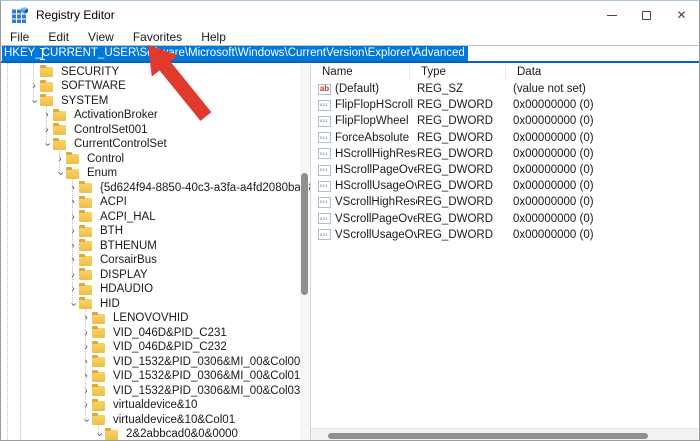 This screenshot has width=700, height=441. Describe the element at coordinates (155, 275) in the screenshot. I see `tree-item: DISPLAY` at that location.